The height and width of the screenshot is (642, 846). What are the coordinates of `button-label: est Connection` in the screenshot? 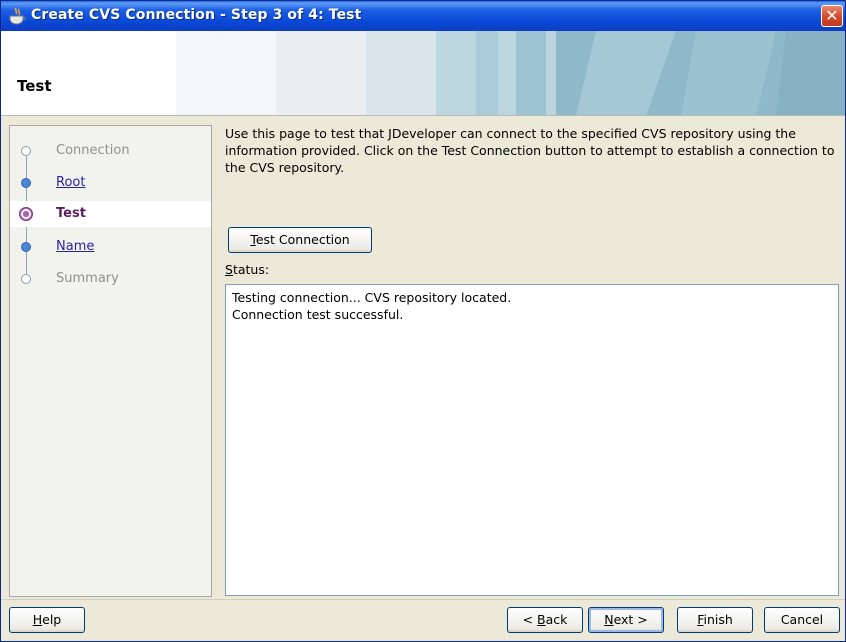 It's located at (302, 239).